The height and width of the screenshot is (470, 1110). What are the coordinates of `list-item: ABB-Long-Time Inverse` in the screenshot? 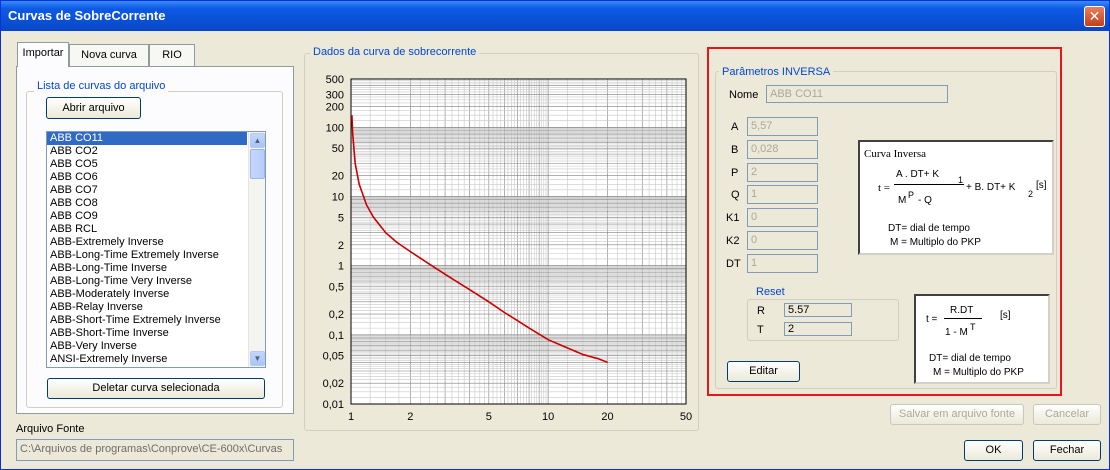 It's located at (147, 268).